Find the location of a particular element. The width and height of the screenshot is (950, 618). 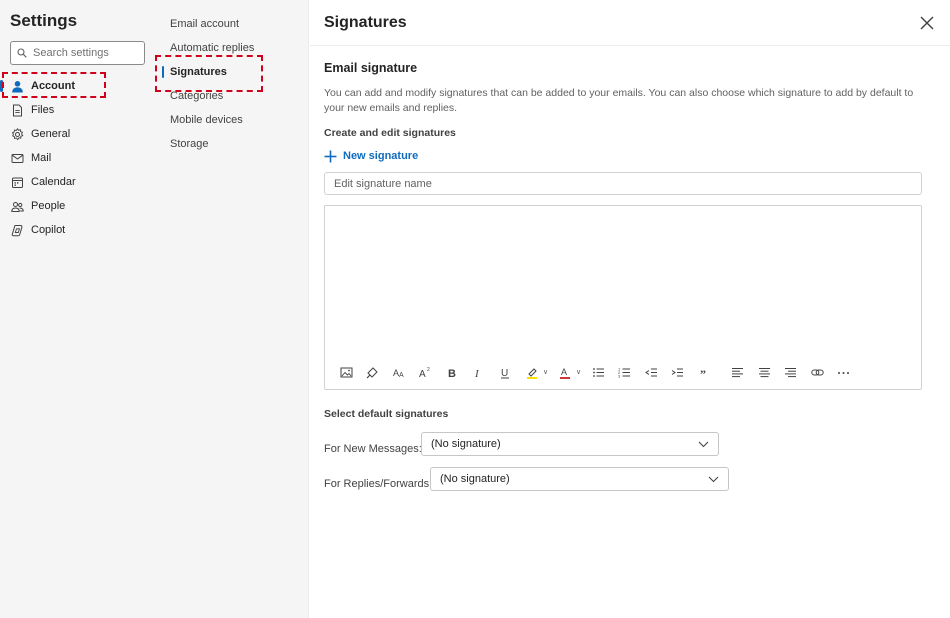

new-messages-value: (No signature) is located at coordinates (466, 444).